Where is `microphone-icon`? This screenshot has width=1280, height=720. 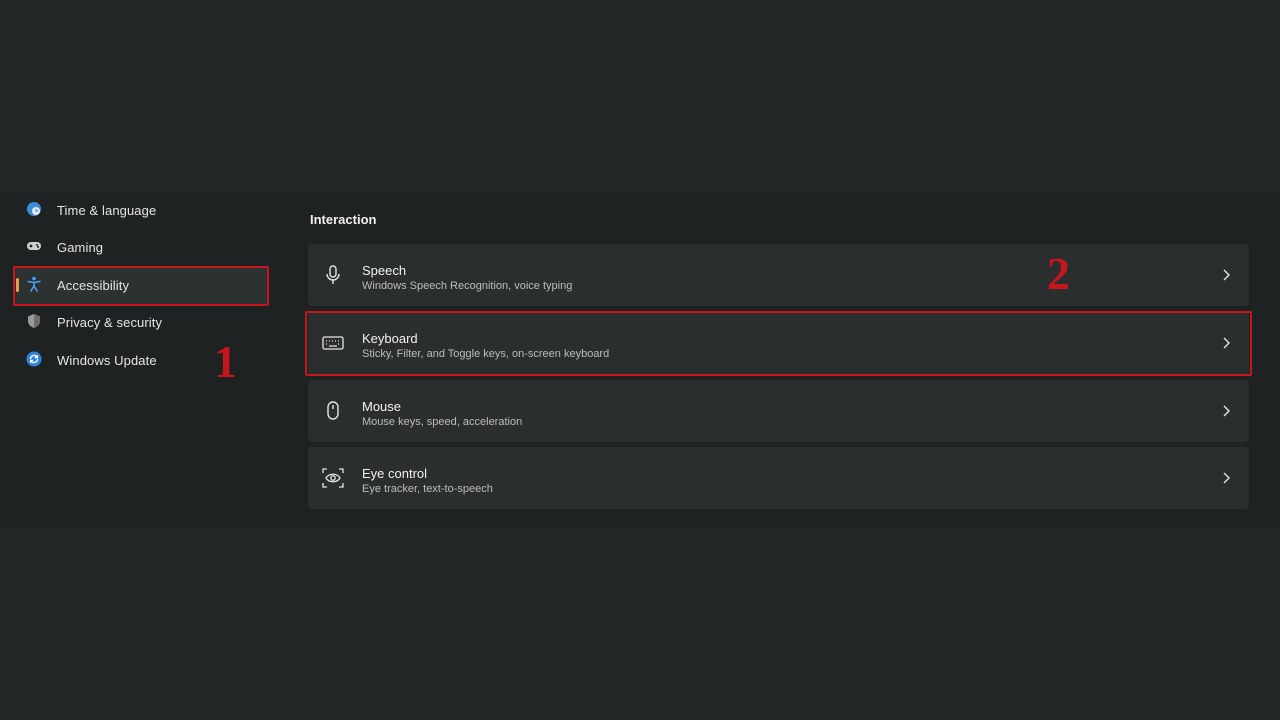
microphone-icon is located at coordinates (333, 274).